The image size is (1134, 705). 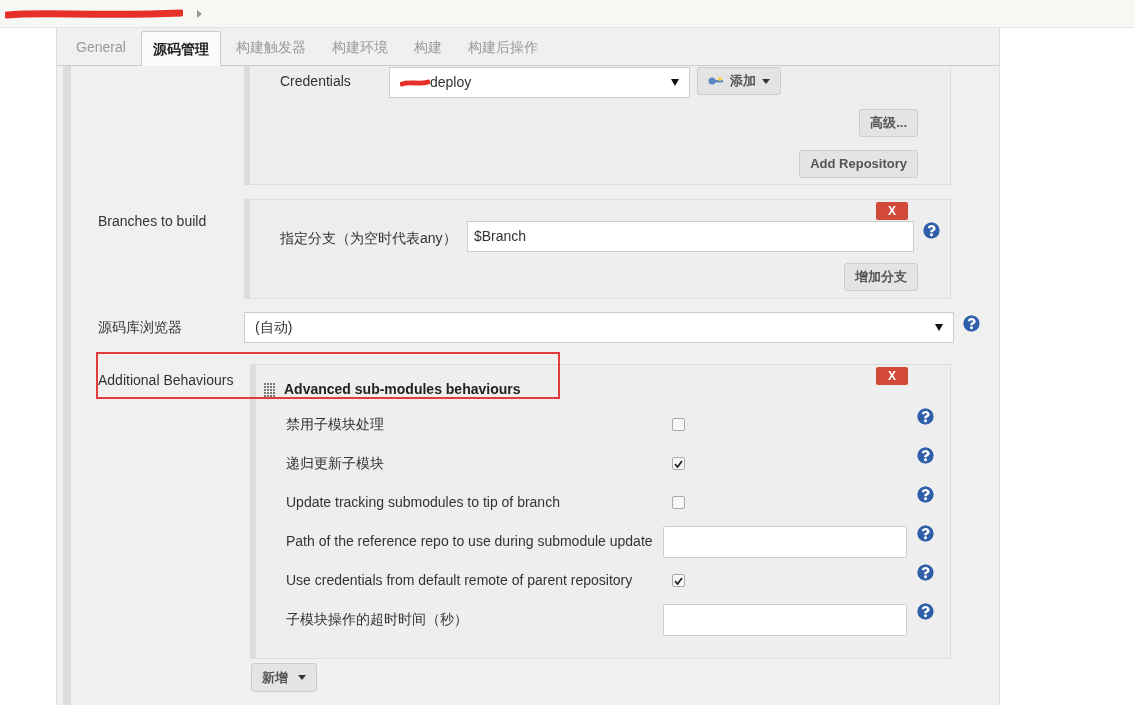 I want to click on option-label: 子模块操作的超时时间（秒）, so click(x=377, y=619).